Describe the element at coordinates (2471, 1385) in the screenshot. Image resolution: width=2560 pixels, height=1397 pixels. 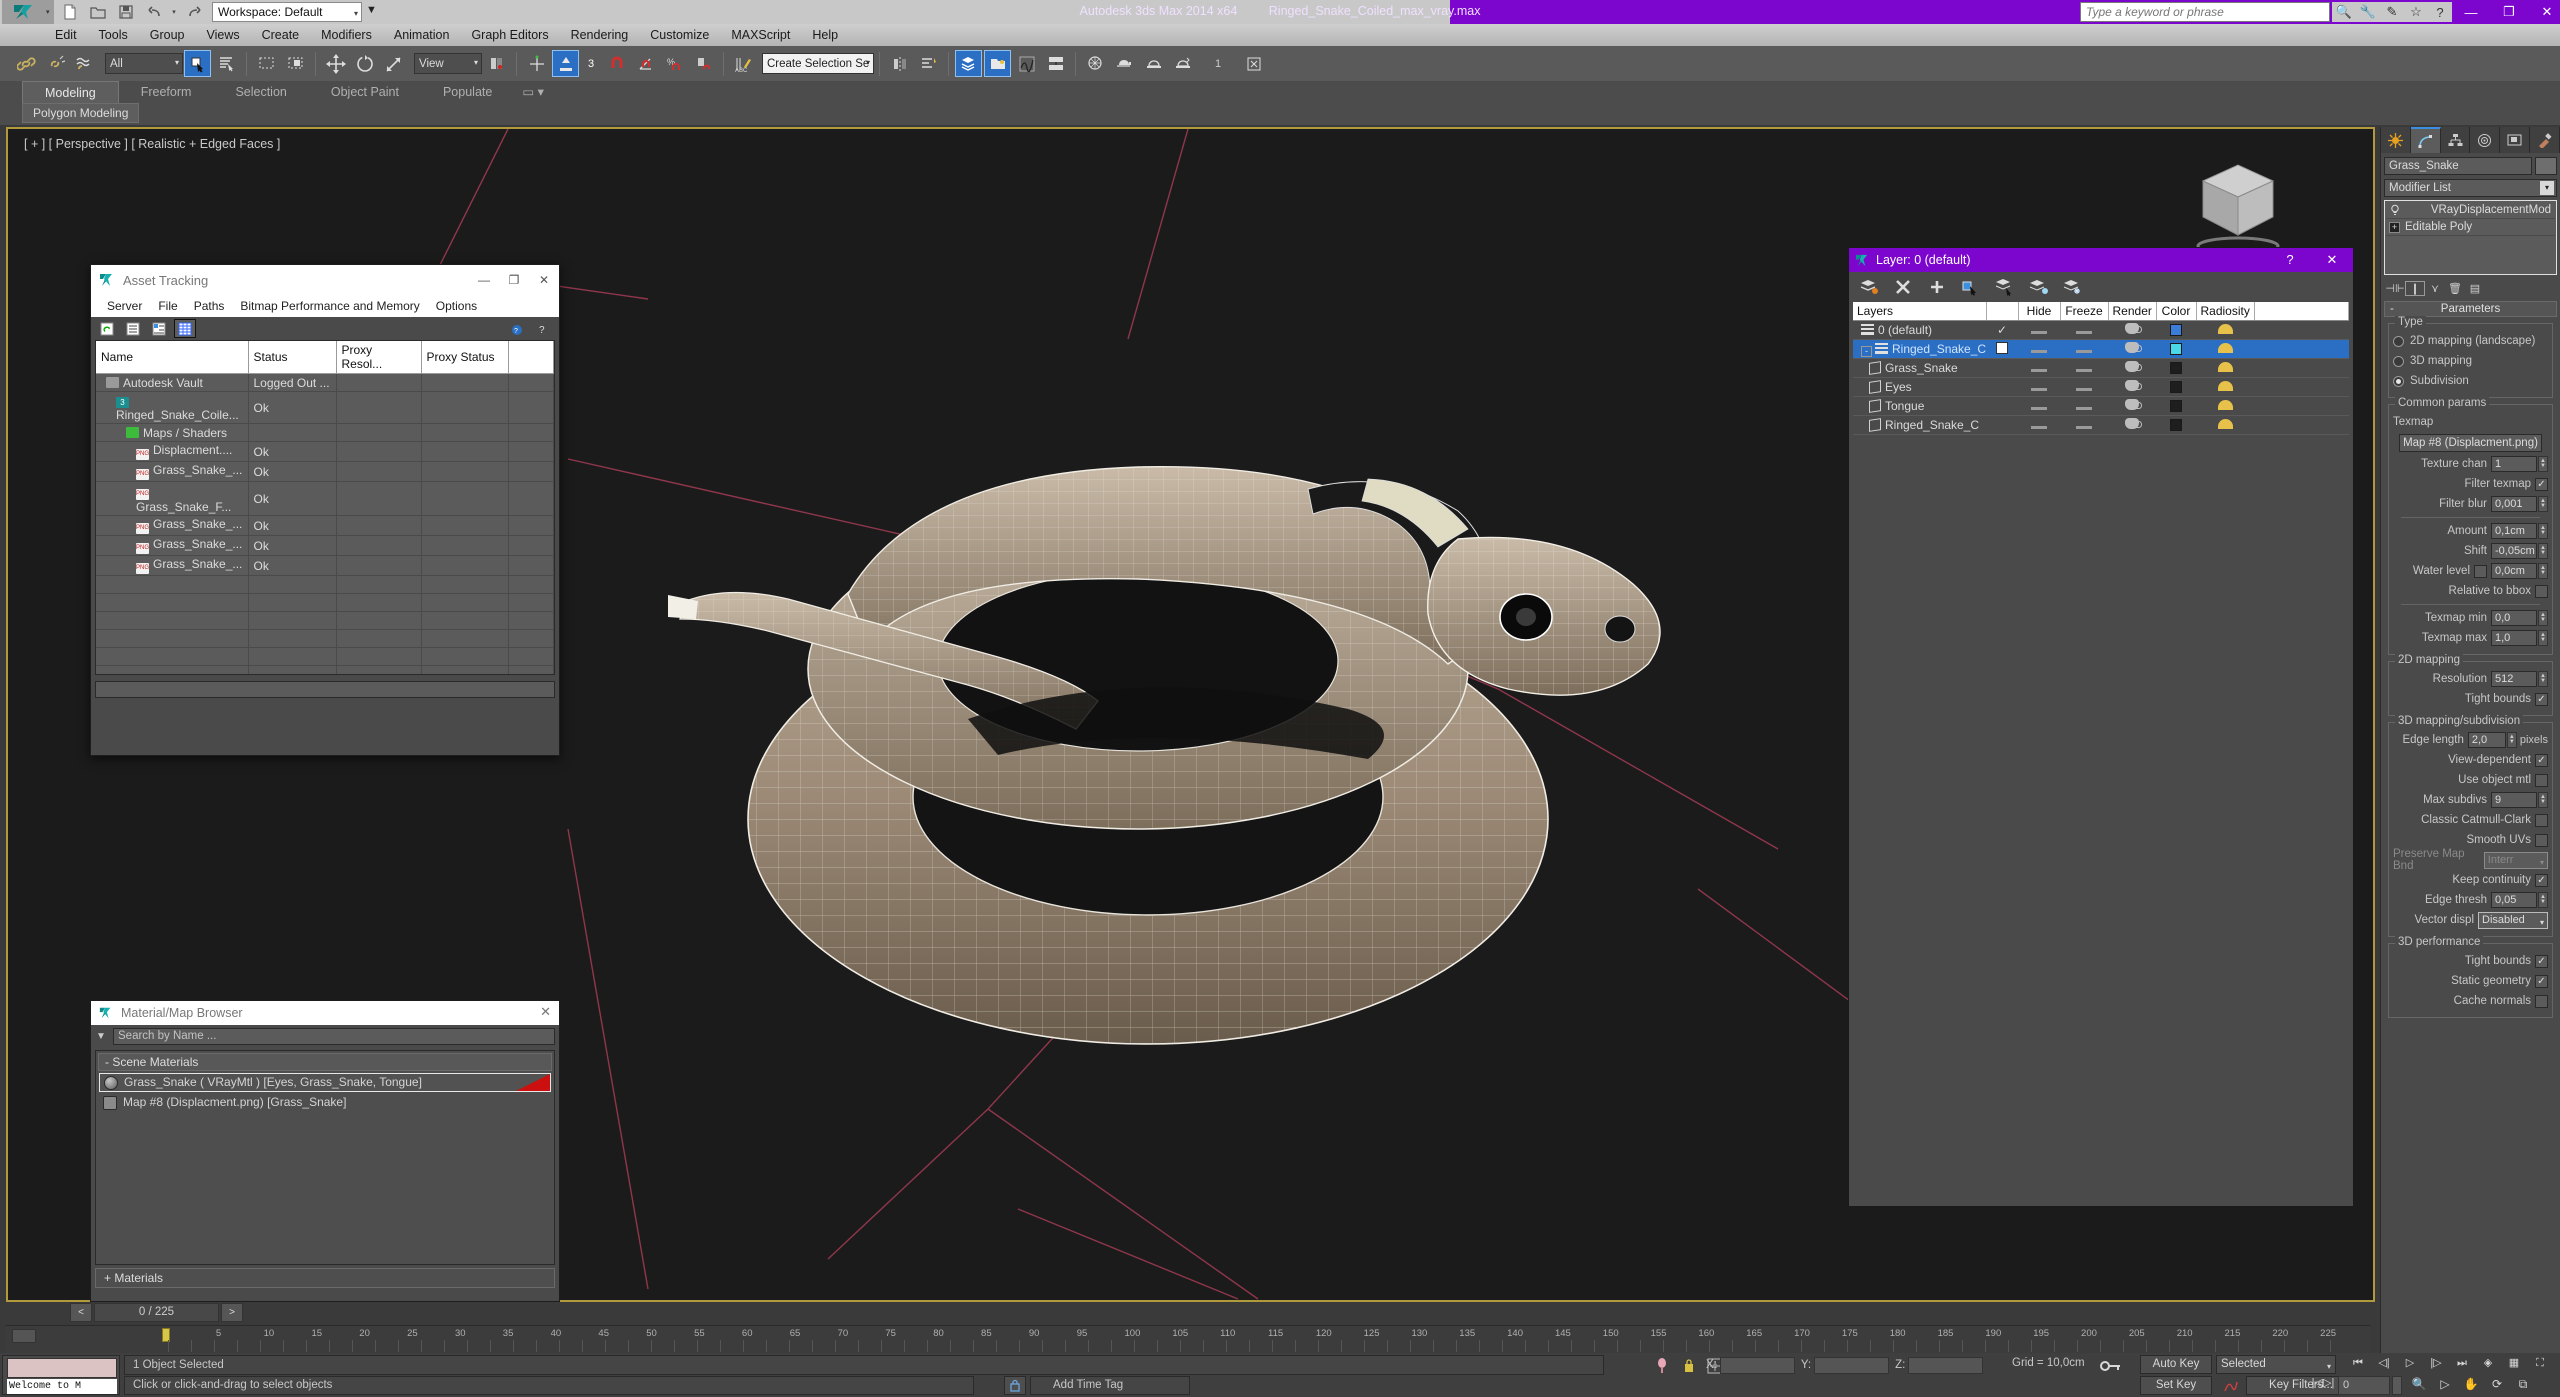
I see `pan-view-icon: ✋` at that location.